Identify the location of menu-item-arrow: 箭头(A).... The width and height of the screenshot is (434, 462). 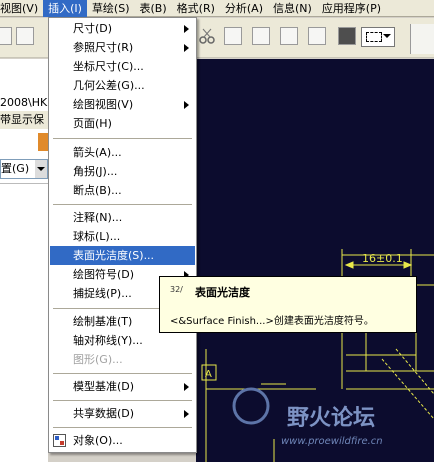
(122, 152).